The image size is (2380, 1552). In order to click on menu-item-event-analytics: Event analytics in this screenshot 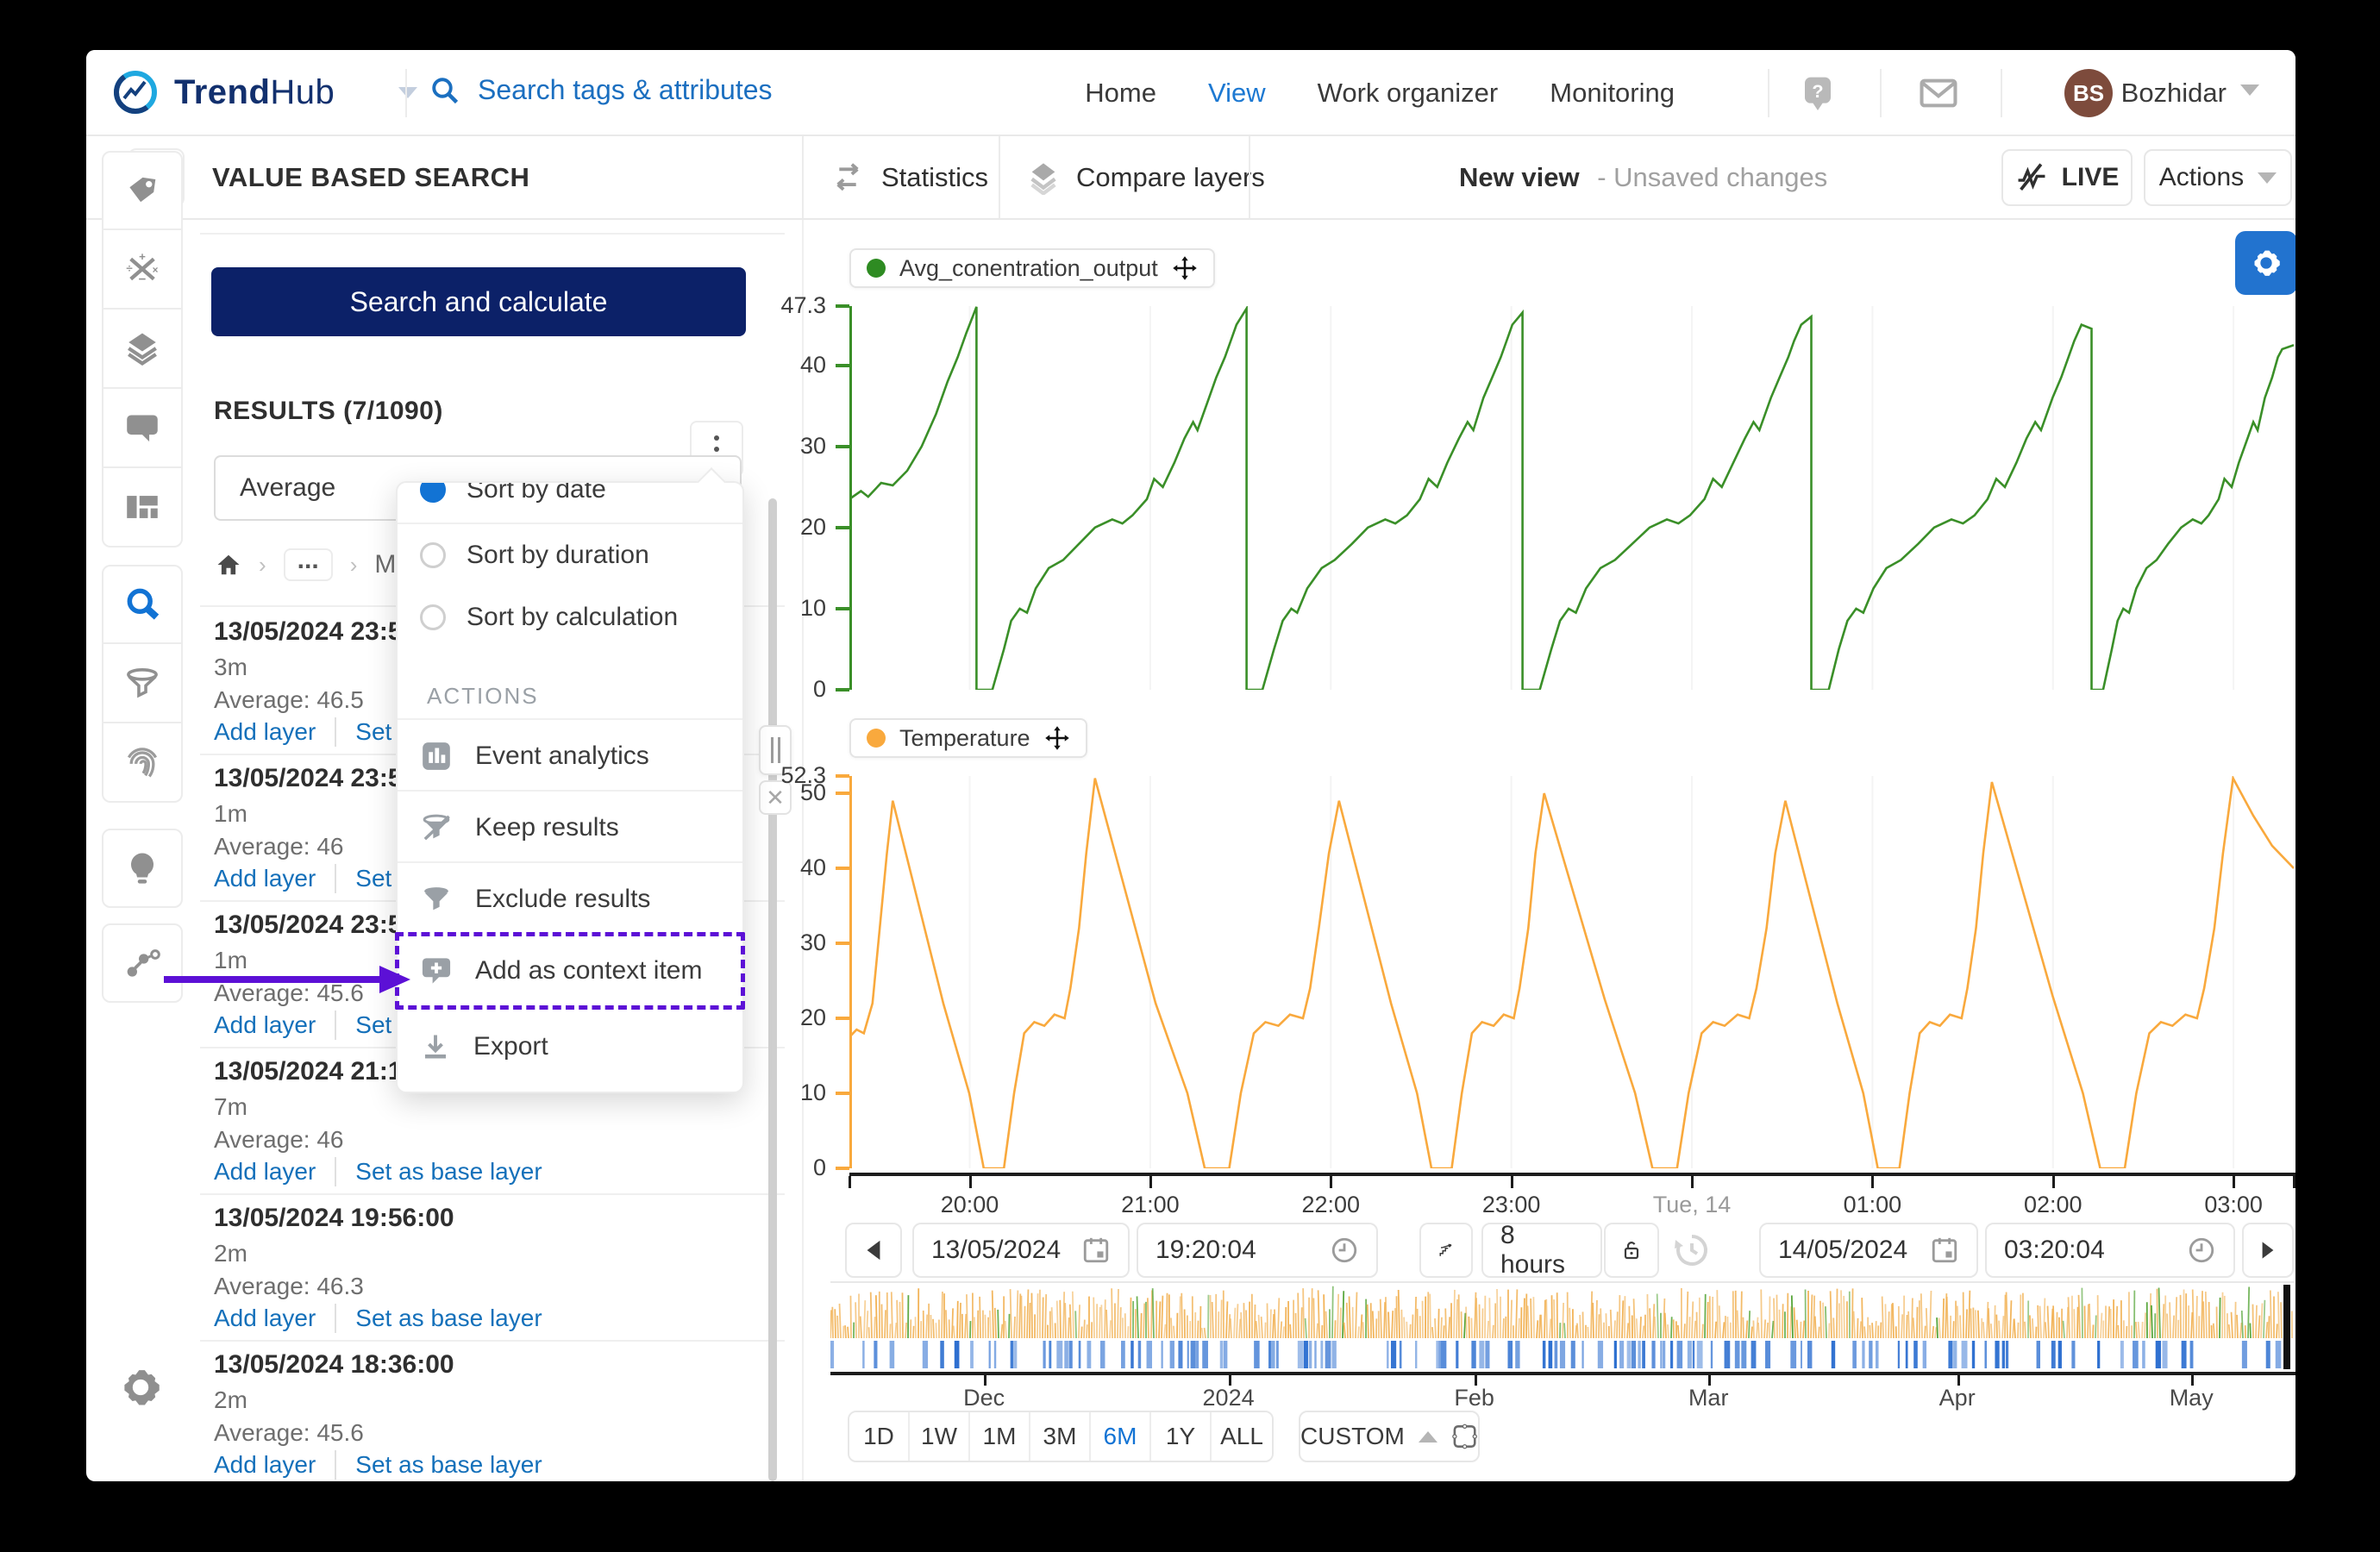, I will do `click(570, 756)`.